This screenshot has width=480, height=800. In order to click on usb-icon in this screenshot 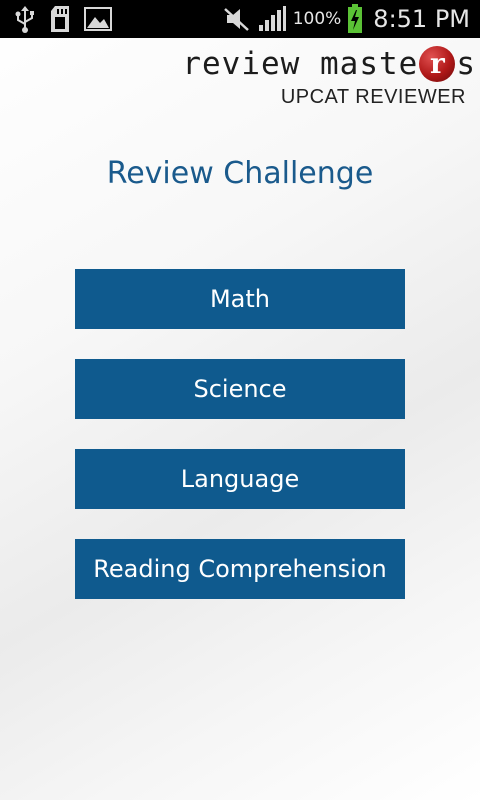, I will do `click(25, 19)`.